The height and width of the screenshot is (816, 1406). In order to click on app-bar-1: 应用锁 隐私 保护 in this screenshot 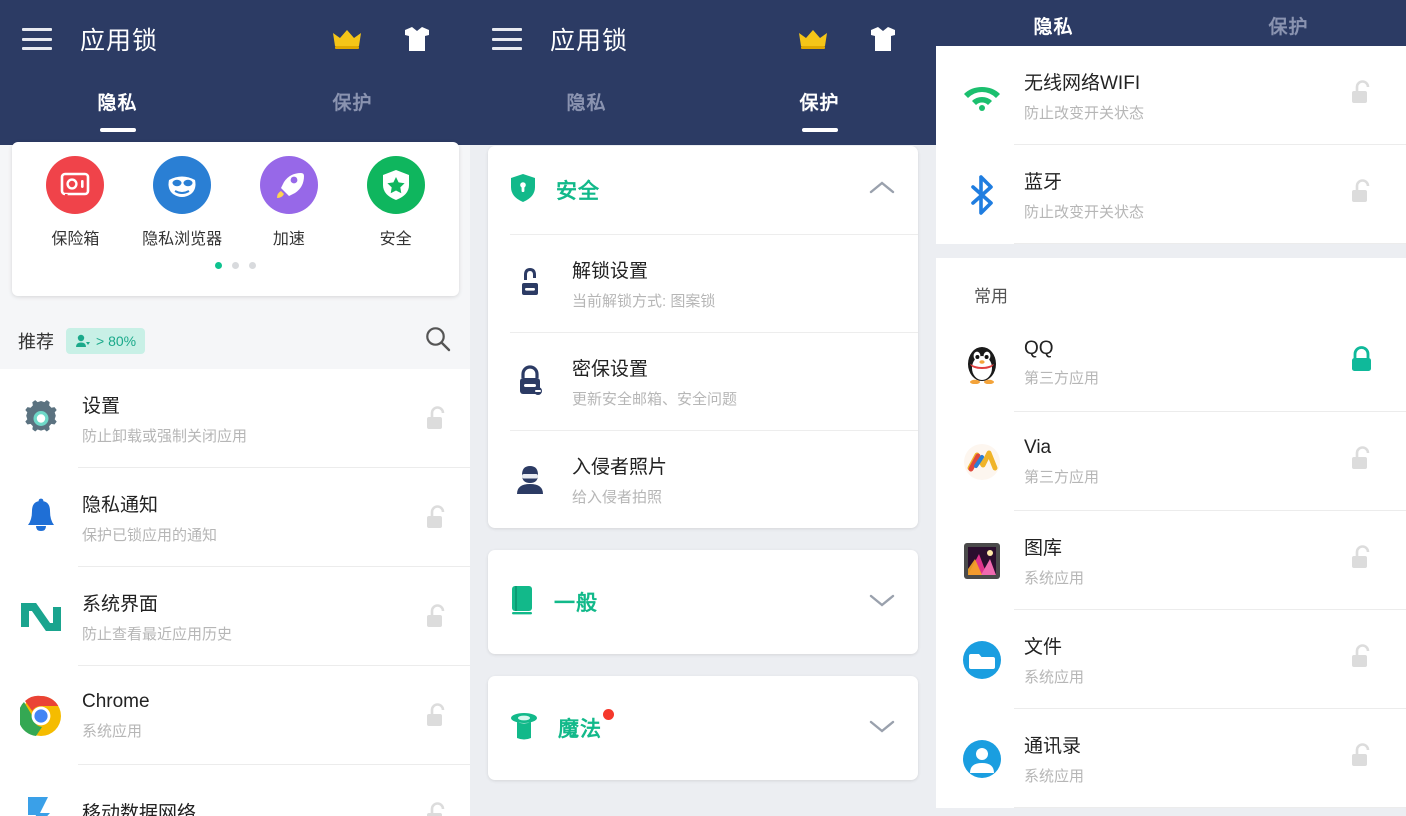, I will do `click(235, 72)`.